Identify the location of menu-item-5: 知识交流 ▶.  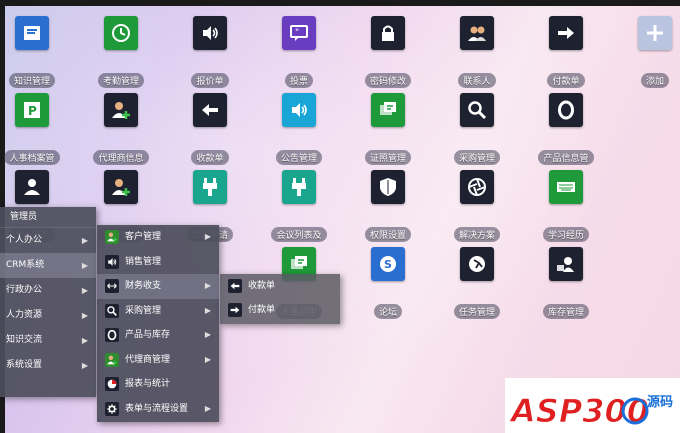
(48, 340).